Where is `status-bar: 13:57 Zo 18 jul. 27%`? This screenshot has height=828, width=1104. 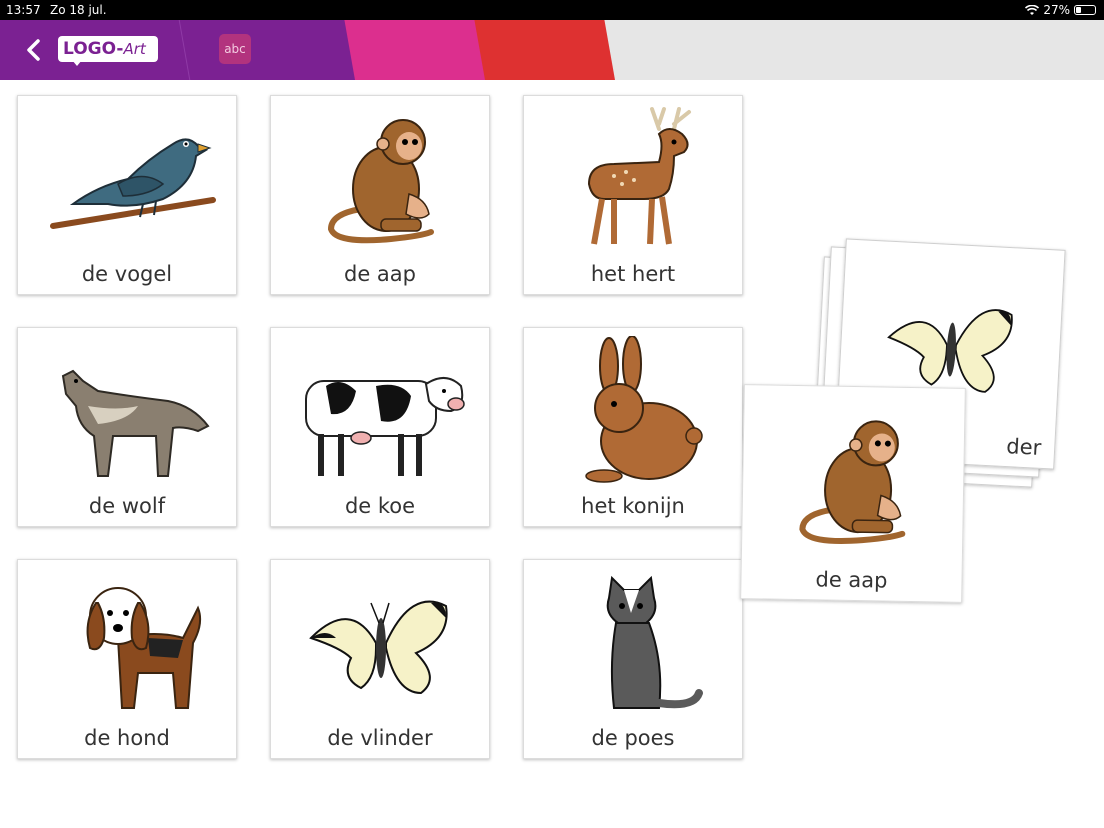
status-bar: 13:57 Zo 18 jul. 27% is located at coordinates (552, 10).